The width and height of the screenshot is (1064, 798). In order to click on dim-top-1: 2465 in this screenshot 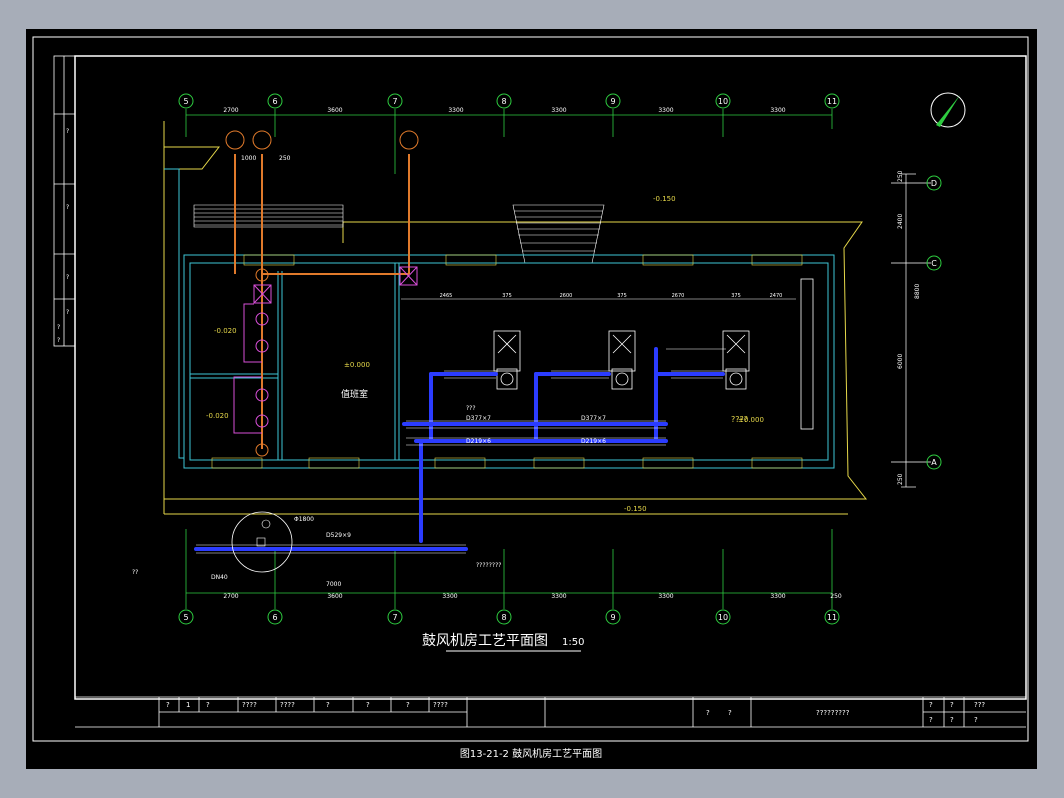, I will do `click(446, 296)`.